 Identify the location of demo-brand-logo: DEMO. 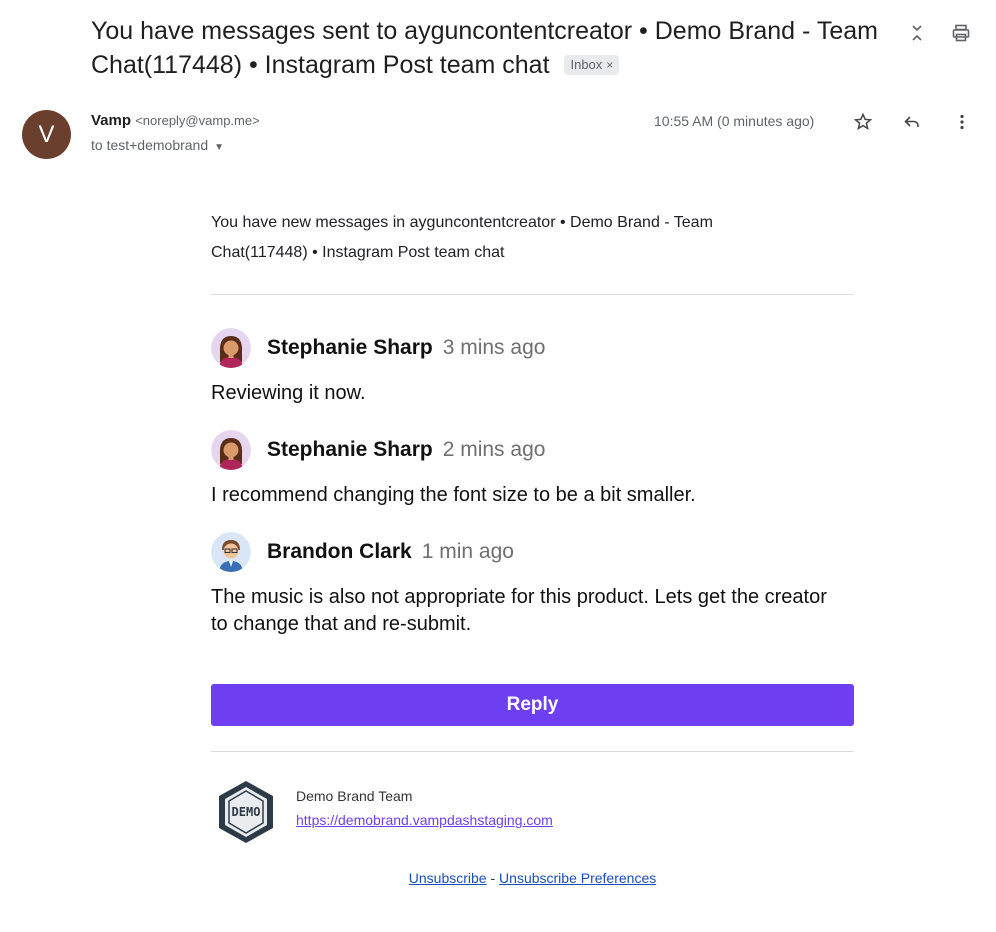
(246, 812).